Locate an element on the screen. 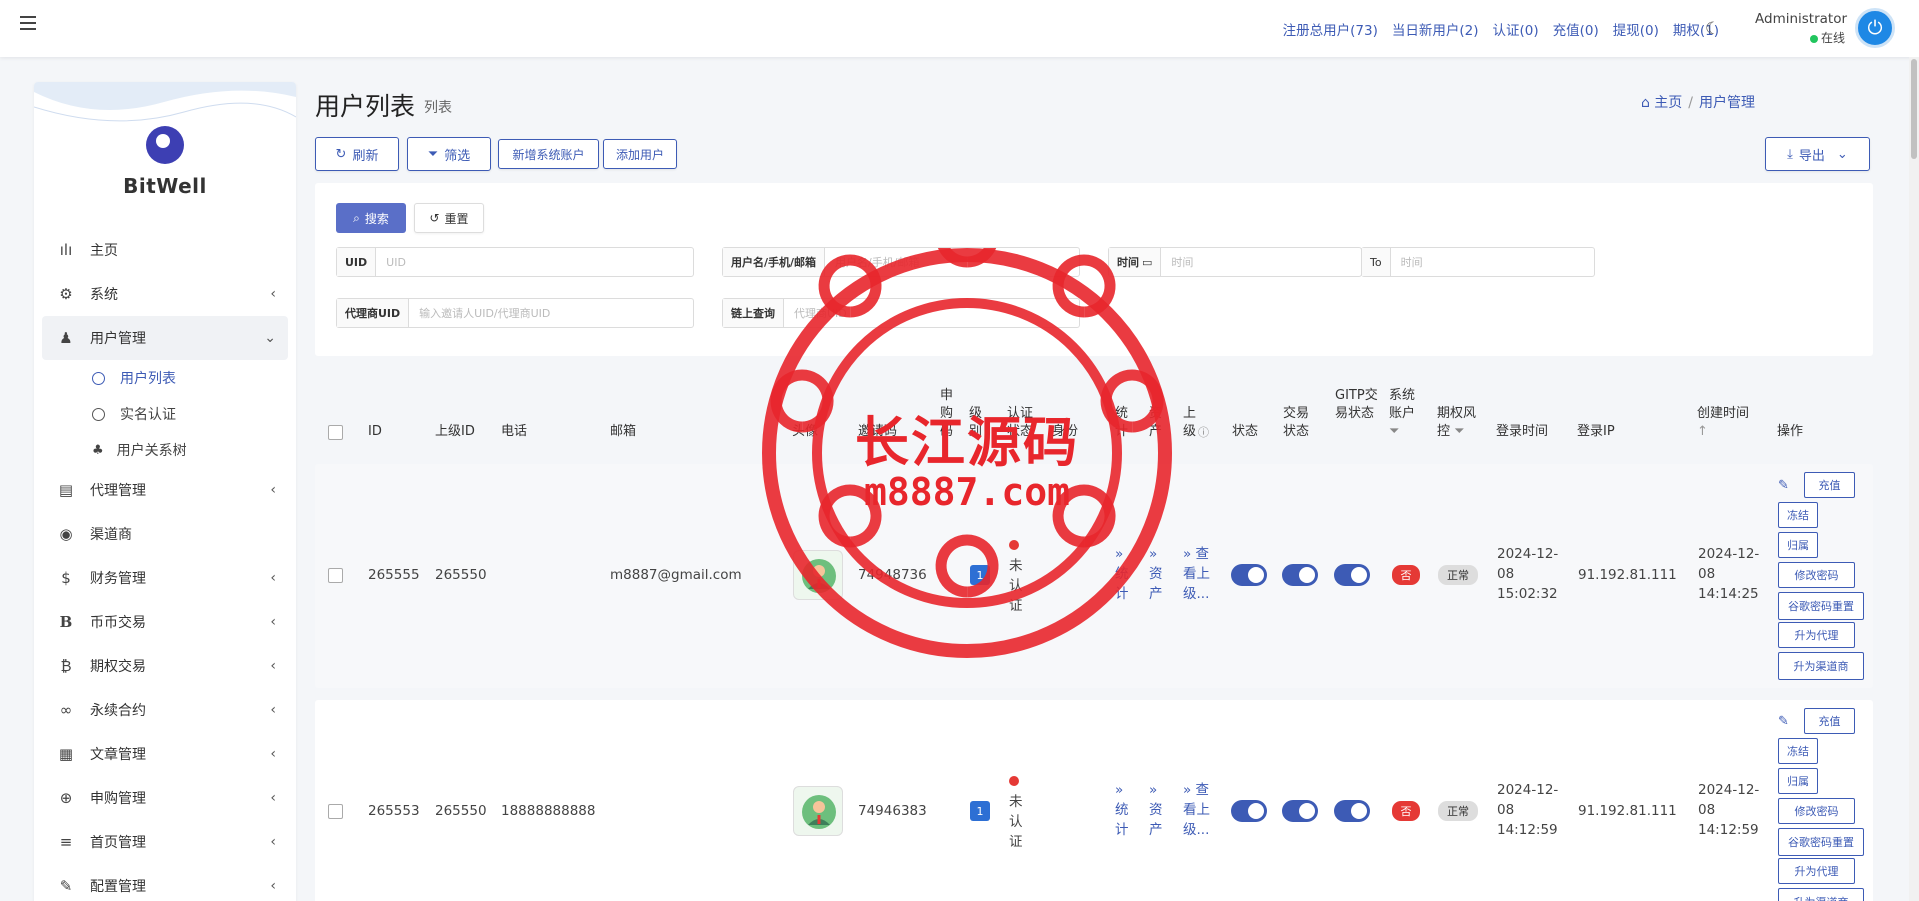 The width and height of the screenshot is (1919, 901). th-email: 邮箱 is located at coordinates (623, 432).